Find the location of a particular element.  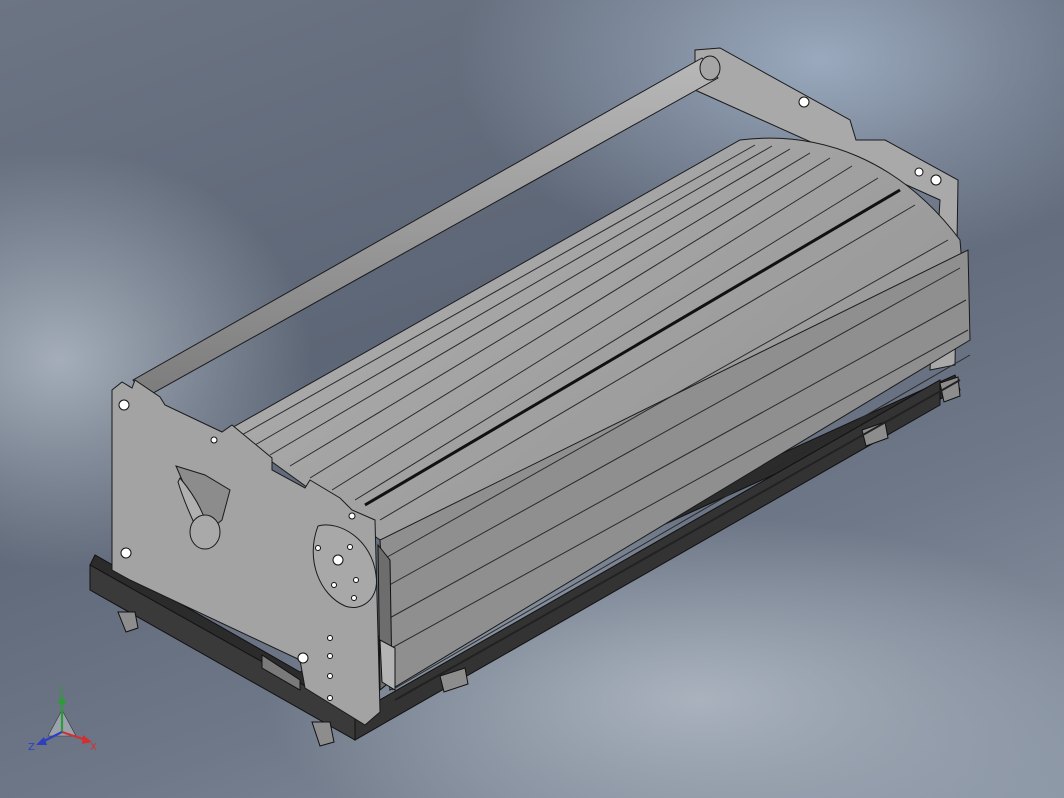

z-axis-arrowhead is located at coordinates (41, 741).